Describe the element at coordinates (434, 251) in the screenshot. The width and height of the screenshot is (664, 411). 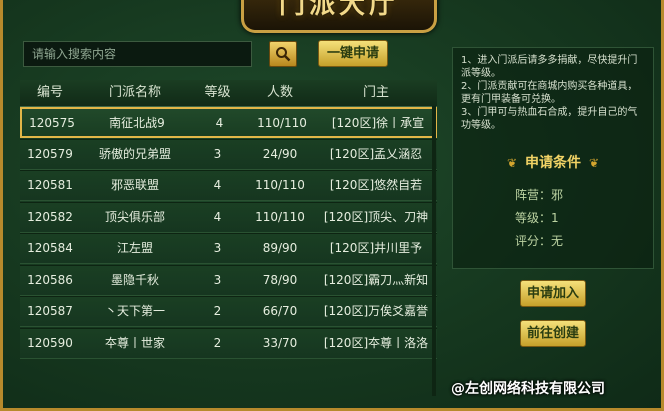
I see `table-scrollbar` at that location.